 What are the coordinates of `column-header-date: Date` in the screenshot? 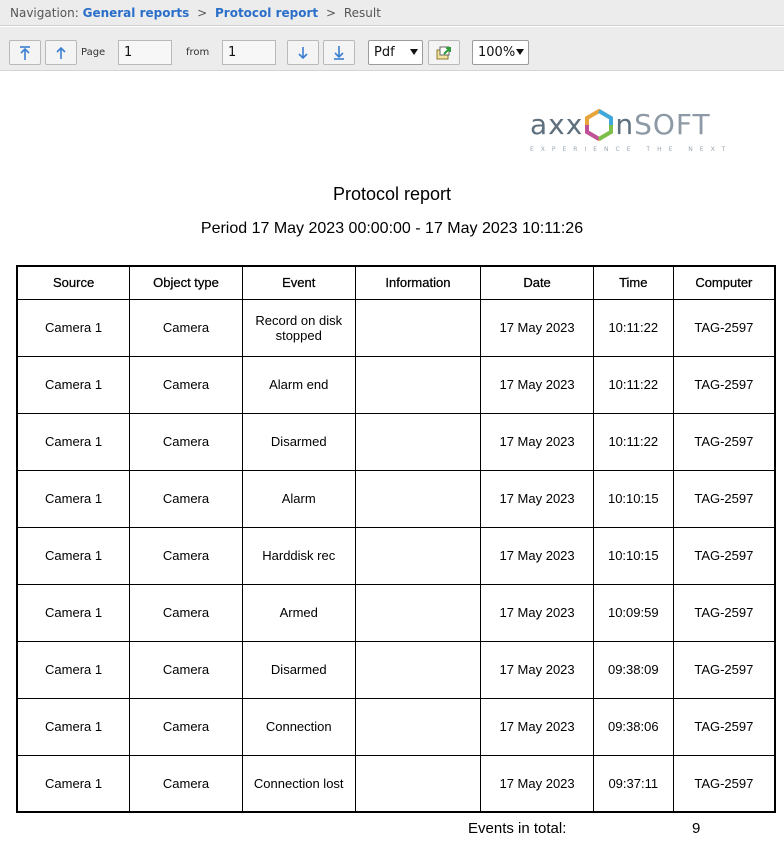 It's located at (537, 282).